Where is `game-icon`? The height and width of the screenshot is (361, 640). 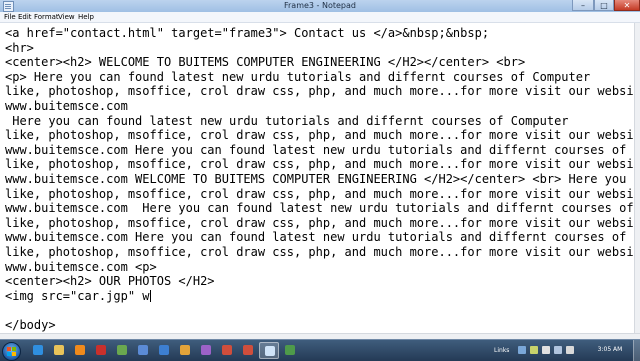 game-icon is located at coordinates (122, 350).